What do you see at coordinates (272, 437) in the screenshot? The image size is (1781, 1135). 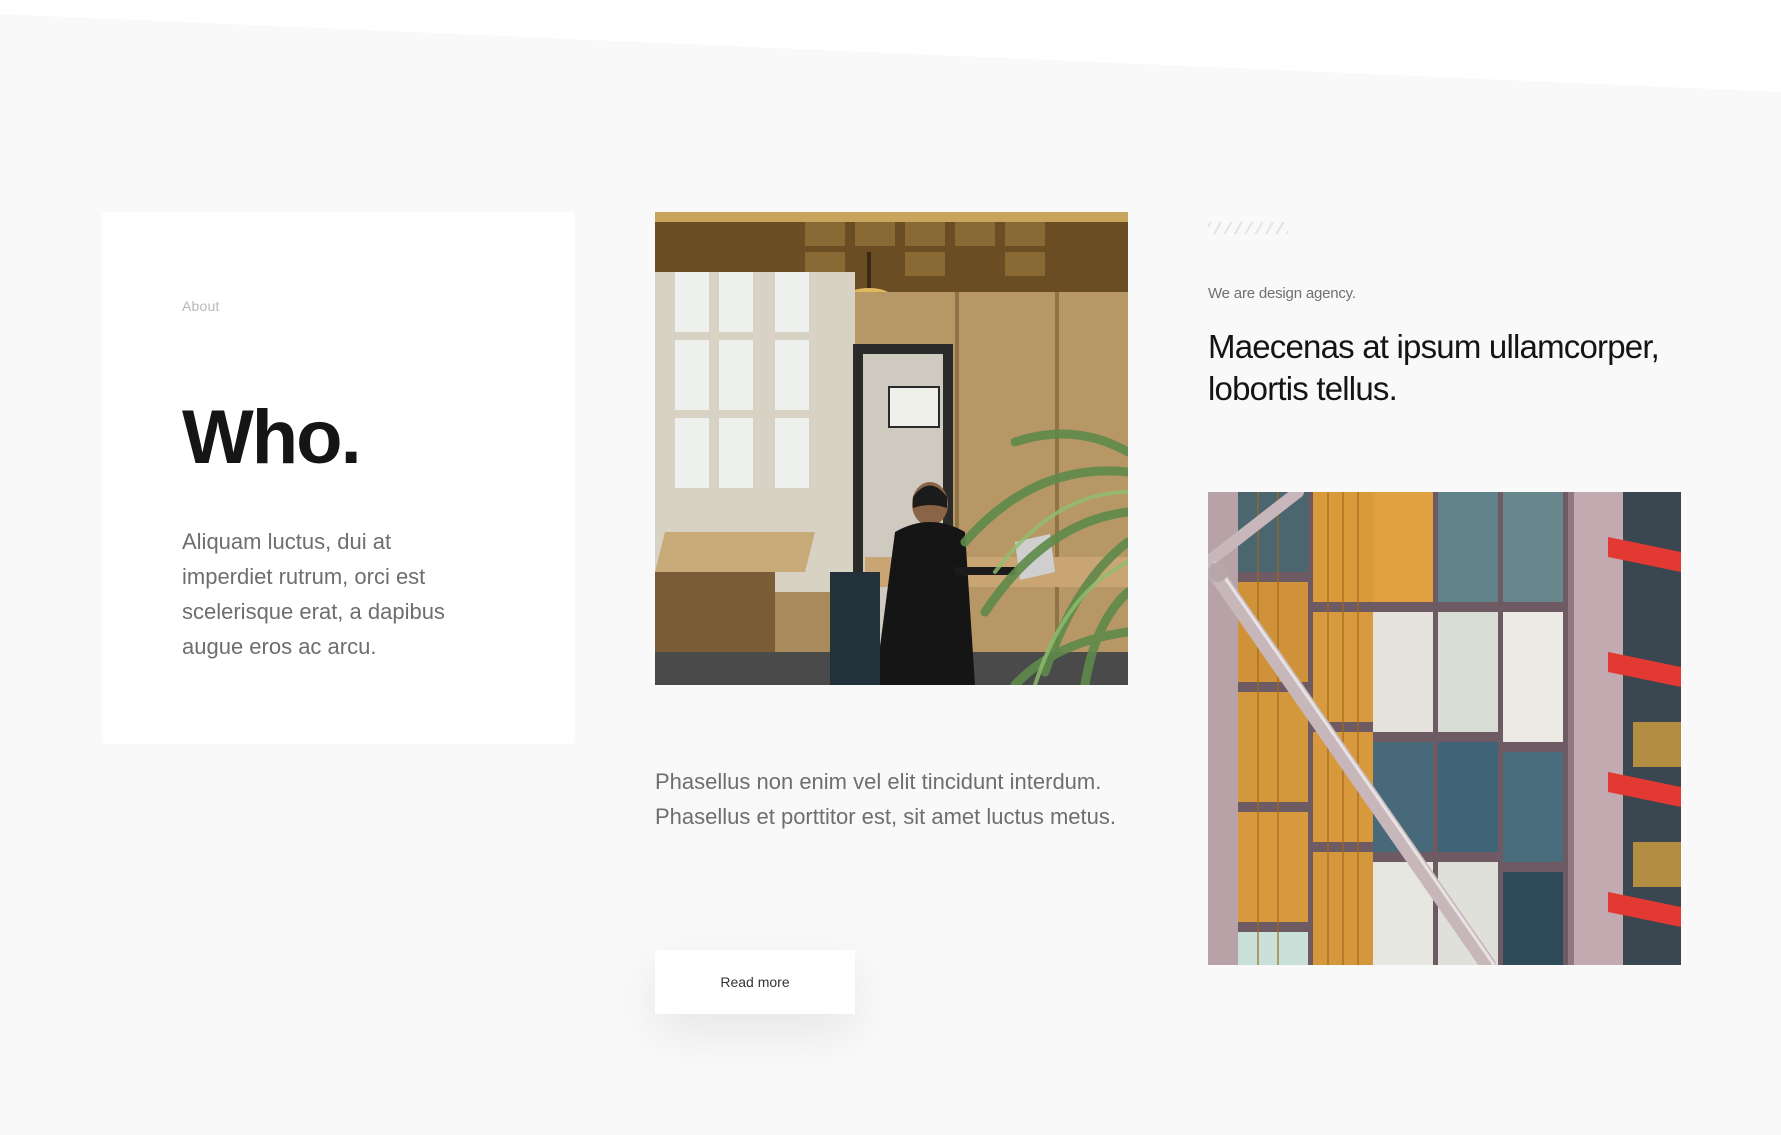 I see `who-heading: Who.` at bounding box center [272, 437].